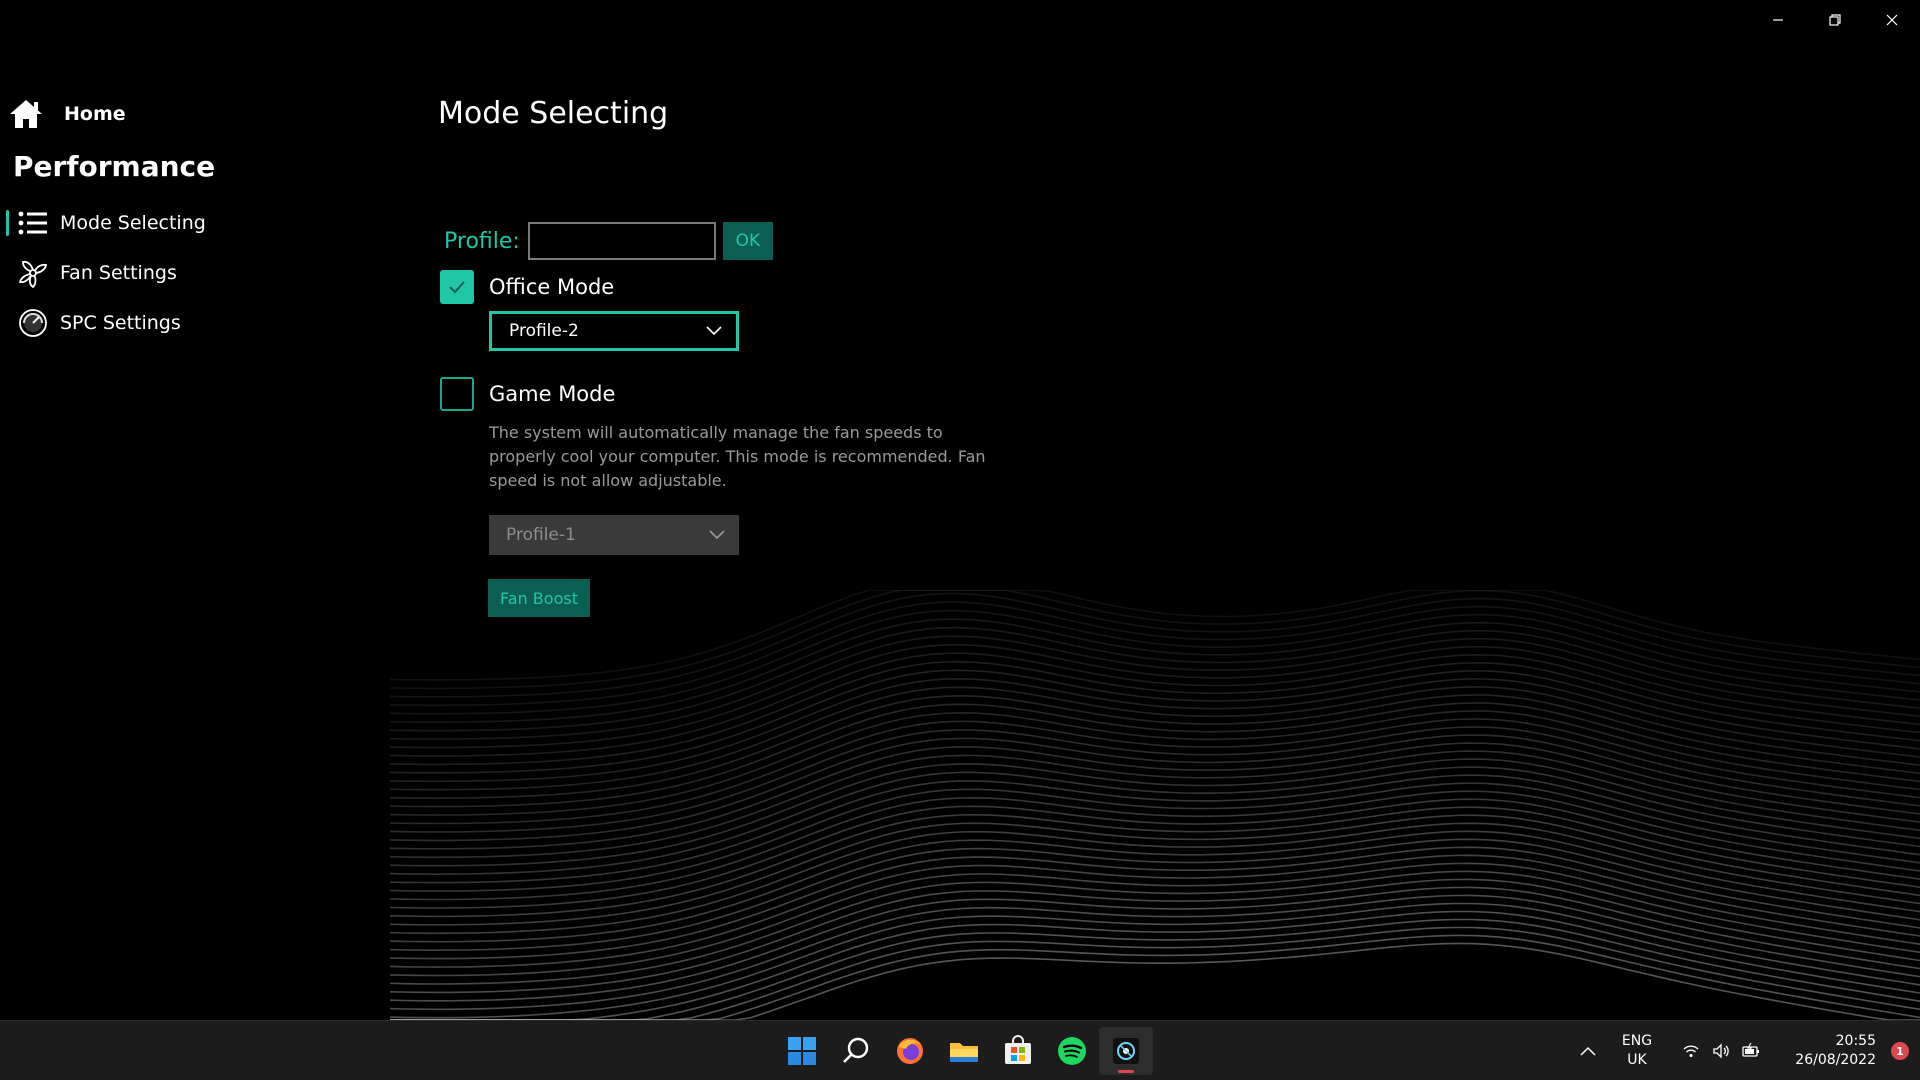 The width and height of the screenshot is (1920, 1080). I want to click on search-icon, so click(856, 1050).